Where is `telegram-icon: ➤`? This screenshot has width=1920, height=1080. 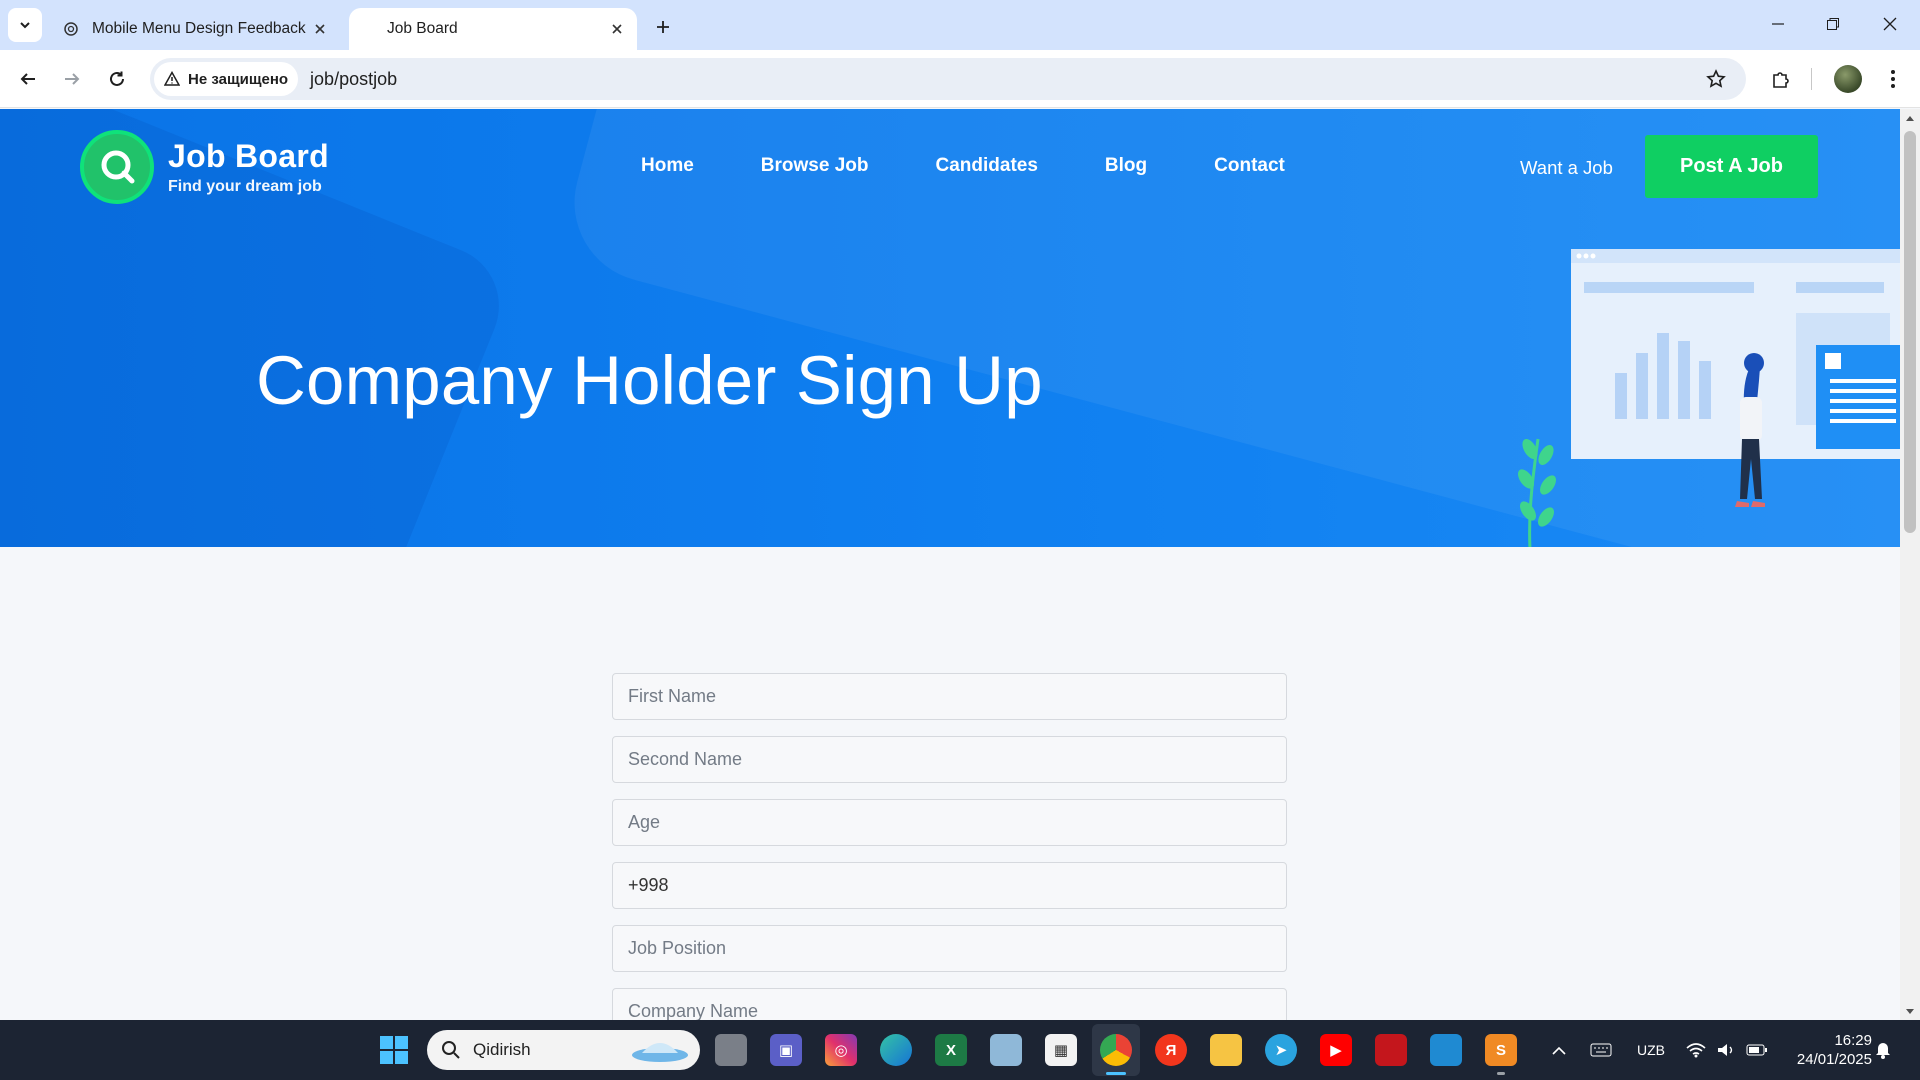 telegram-icon: ➤ is located at coordinates (1281, 1050).